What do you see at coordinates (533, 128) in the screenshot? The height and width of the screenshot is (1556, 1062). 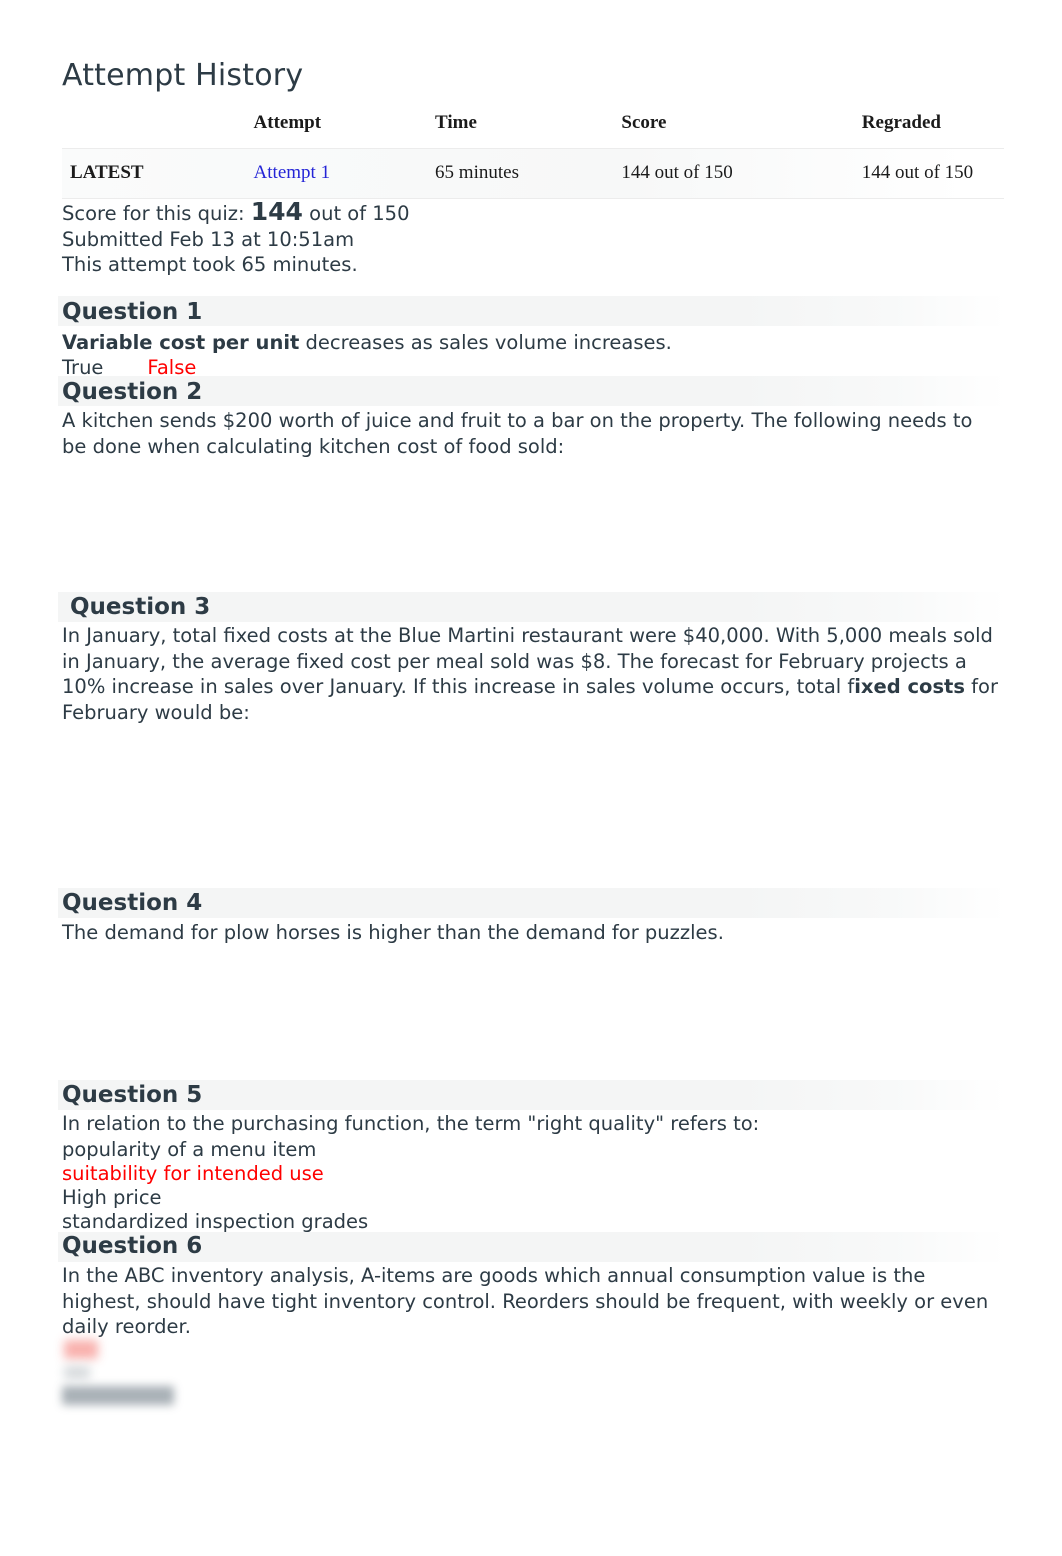 I see `table-header-row: Attempt Time Score Regraded` at bounding box center [533, 128].